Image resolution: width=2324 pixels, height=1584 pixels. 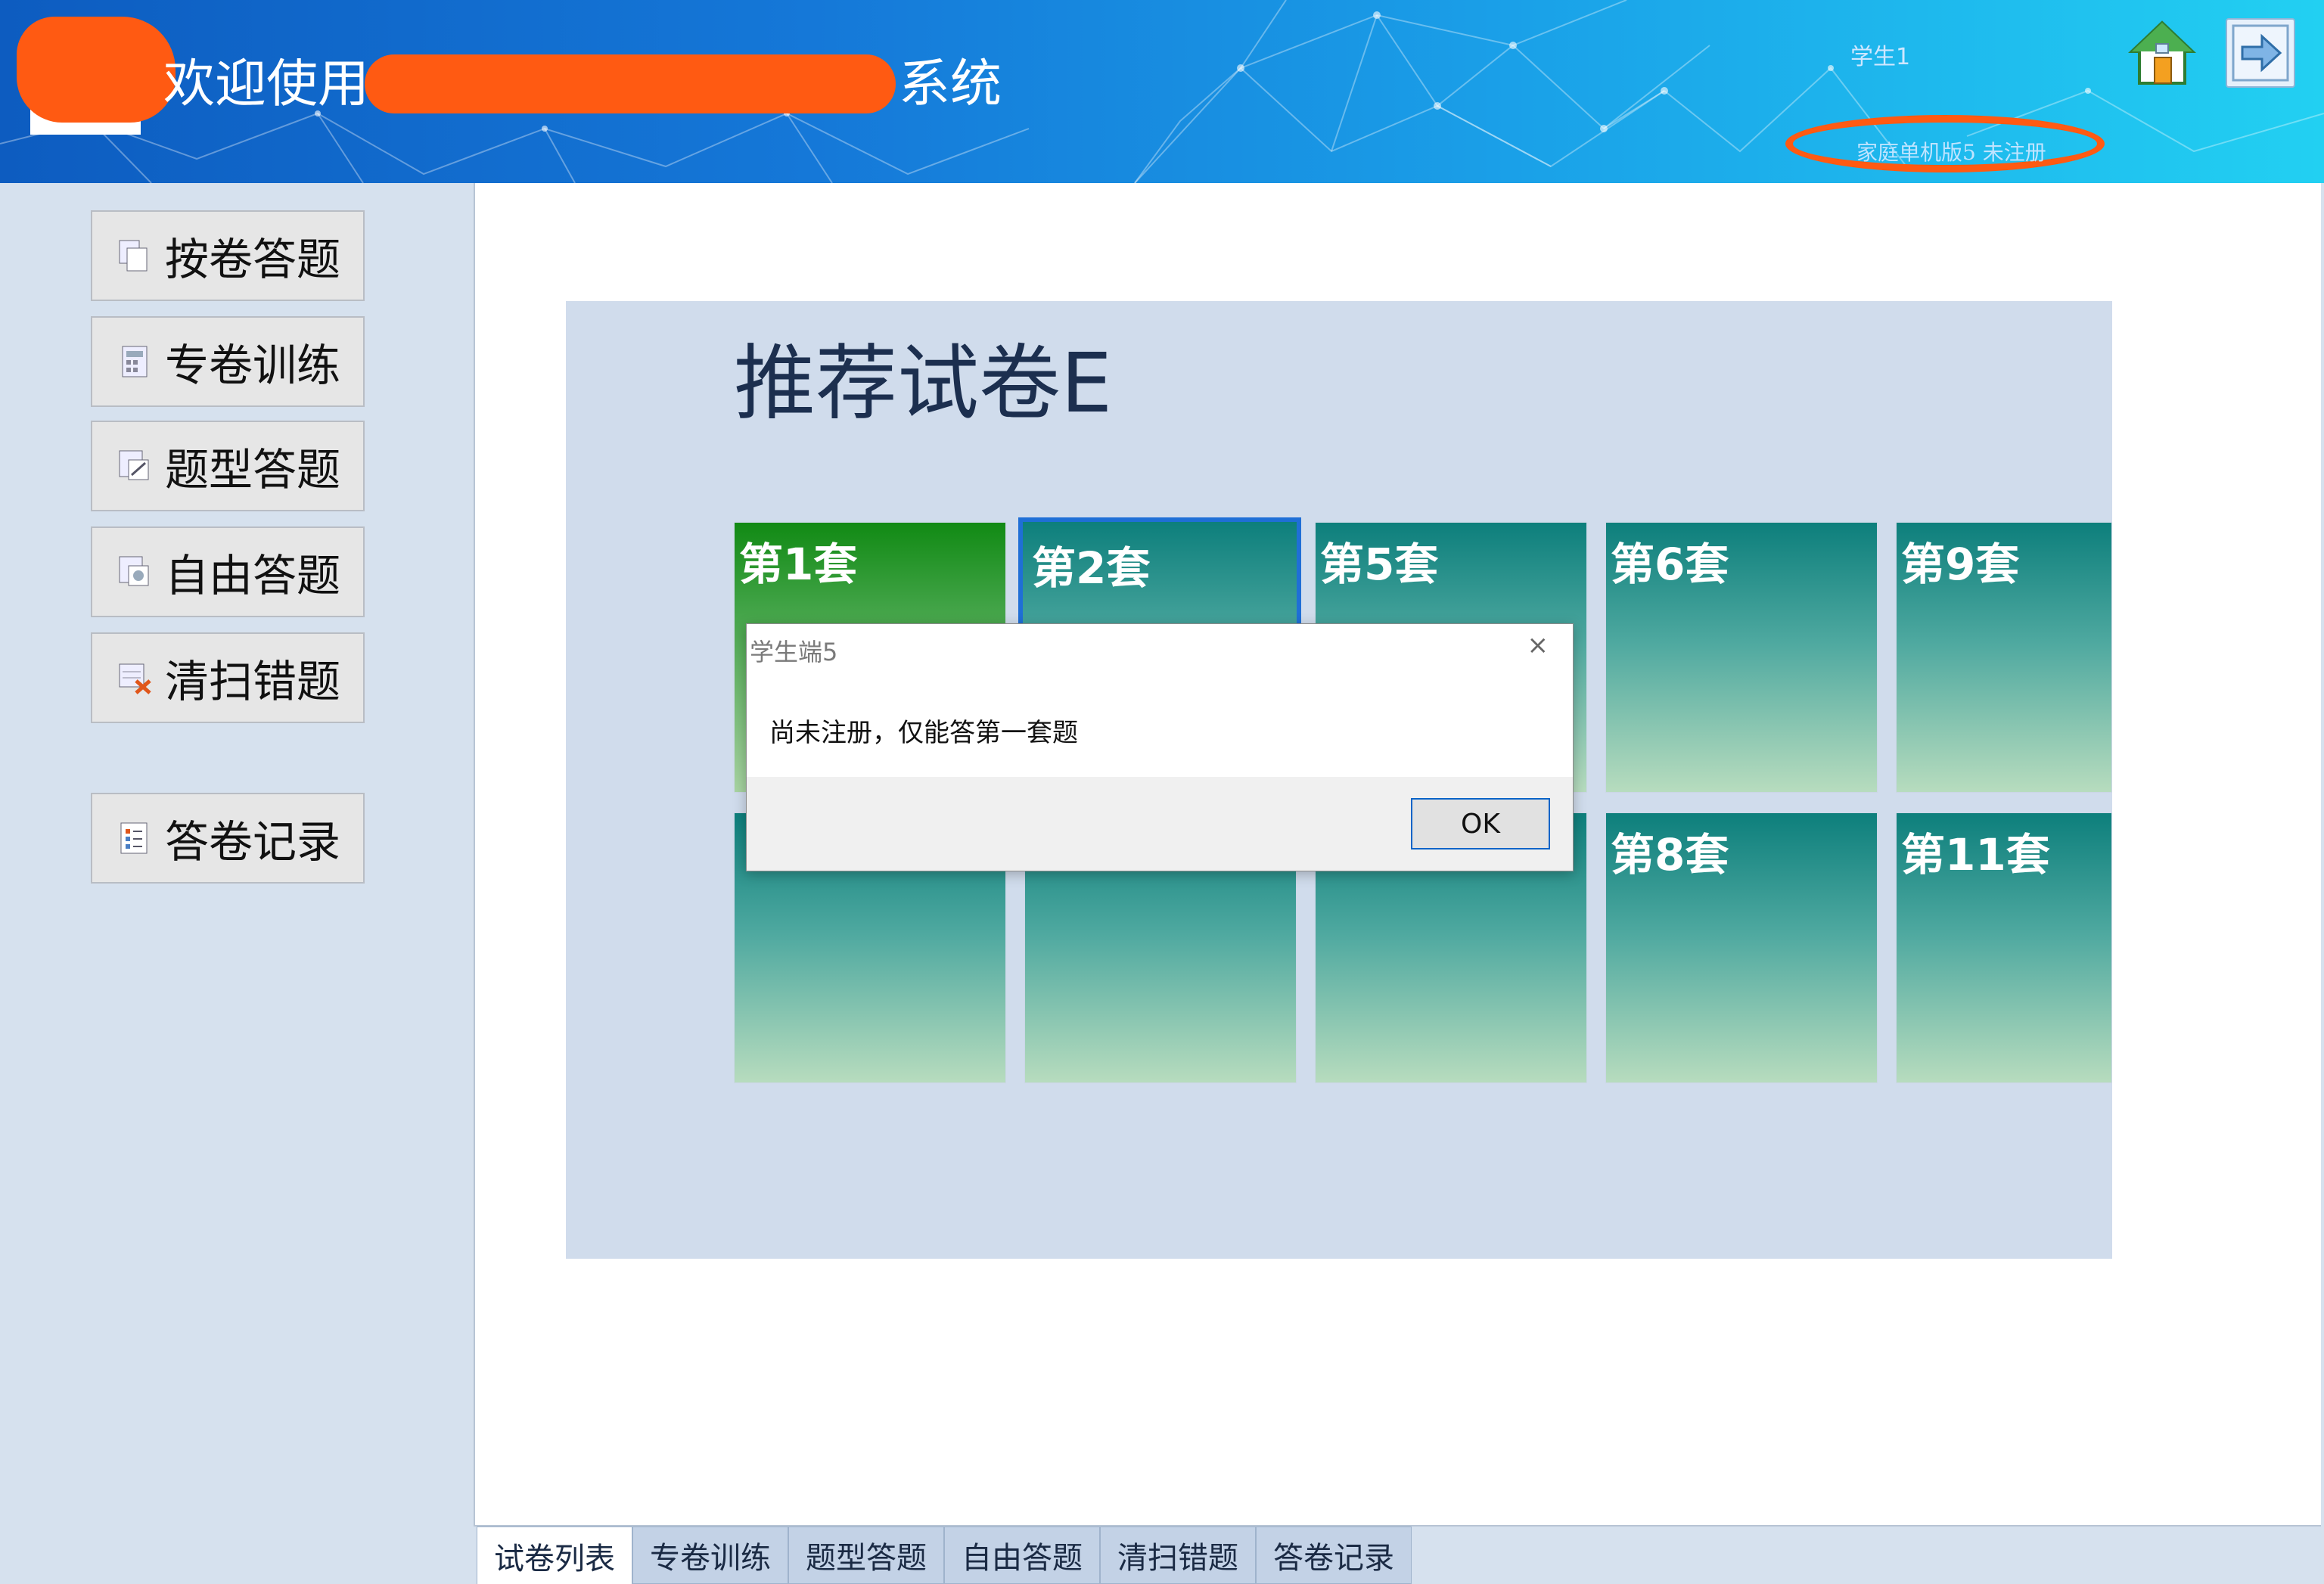 I want to click on app-header: 欢迎使用 系统 学生1 家庭单机版5 未注册, so click(x=1162, y=92).